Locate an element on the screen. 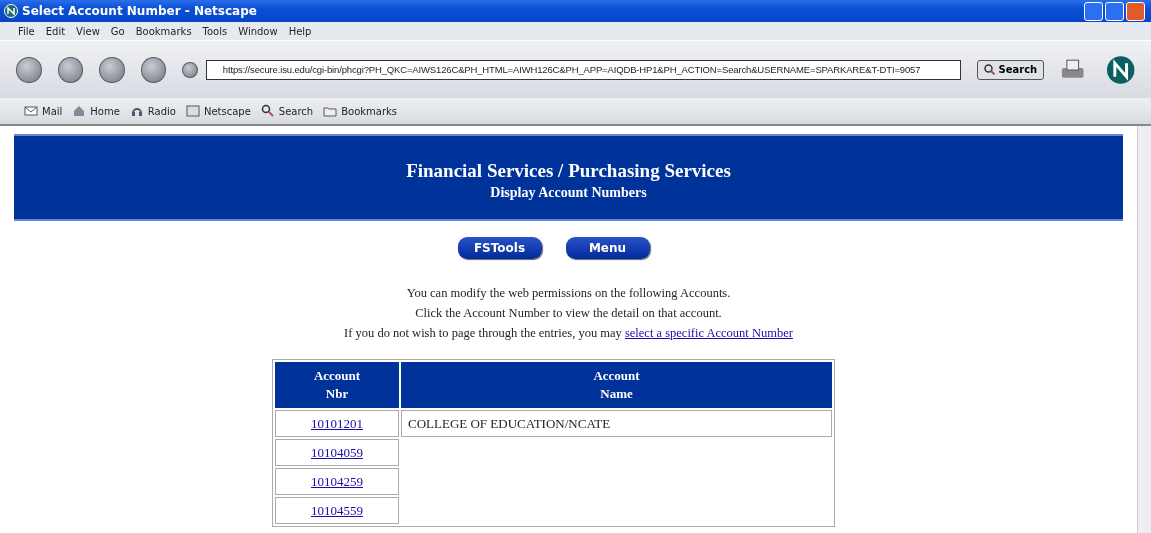  table-cell: COLLEGE OF EDUCATION/NCATE is located at coordinates (616, 423).